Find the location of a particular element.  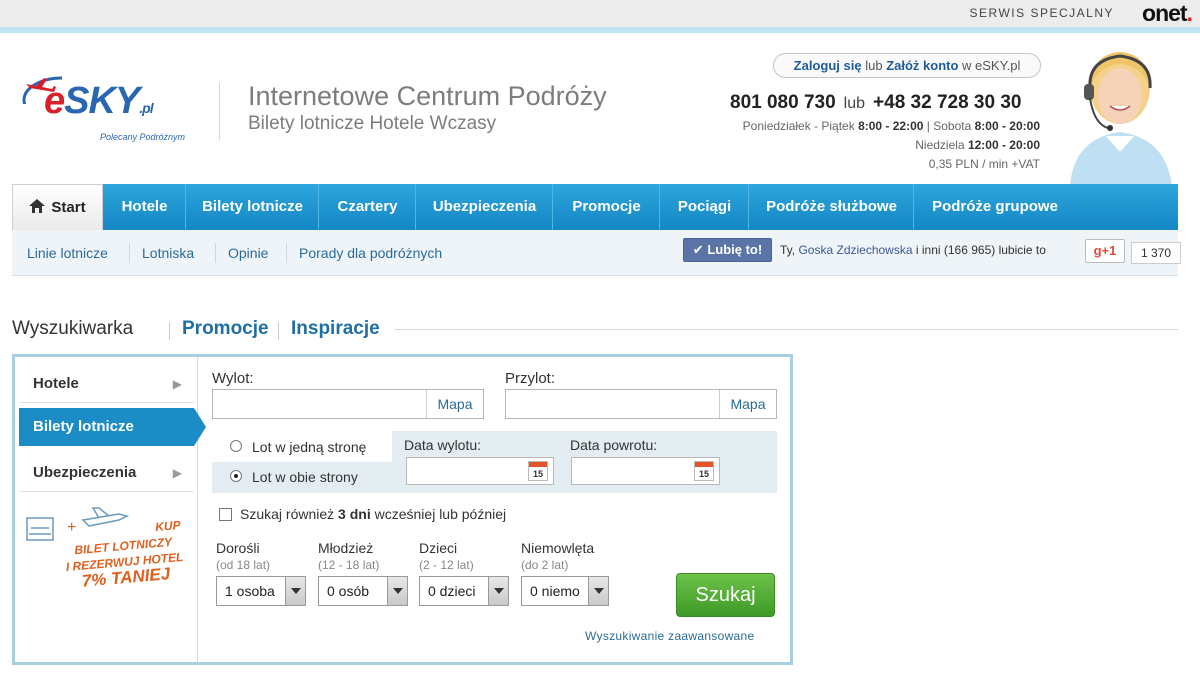

infants-select: 0 niemo is located at coordinates (565, 591).